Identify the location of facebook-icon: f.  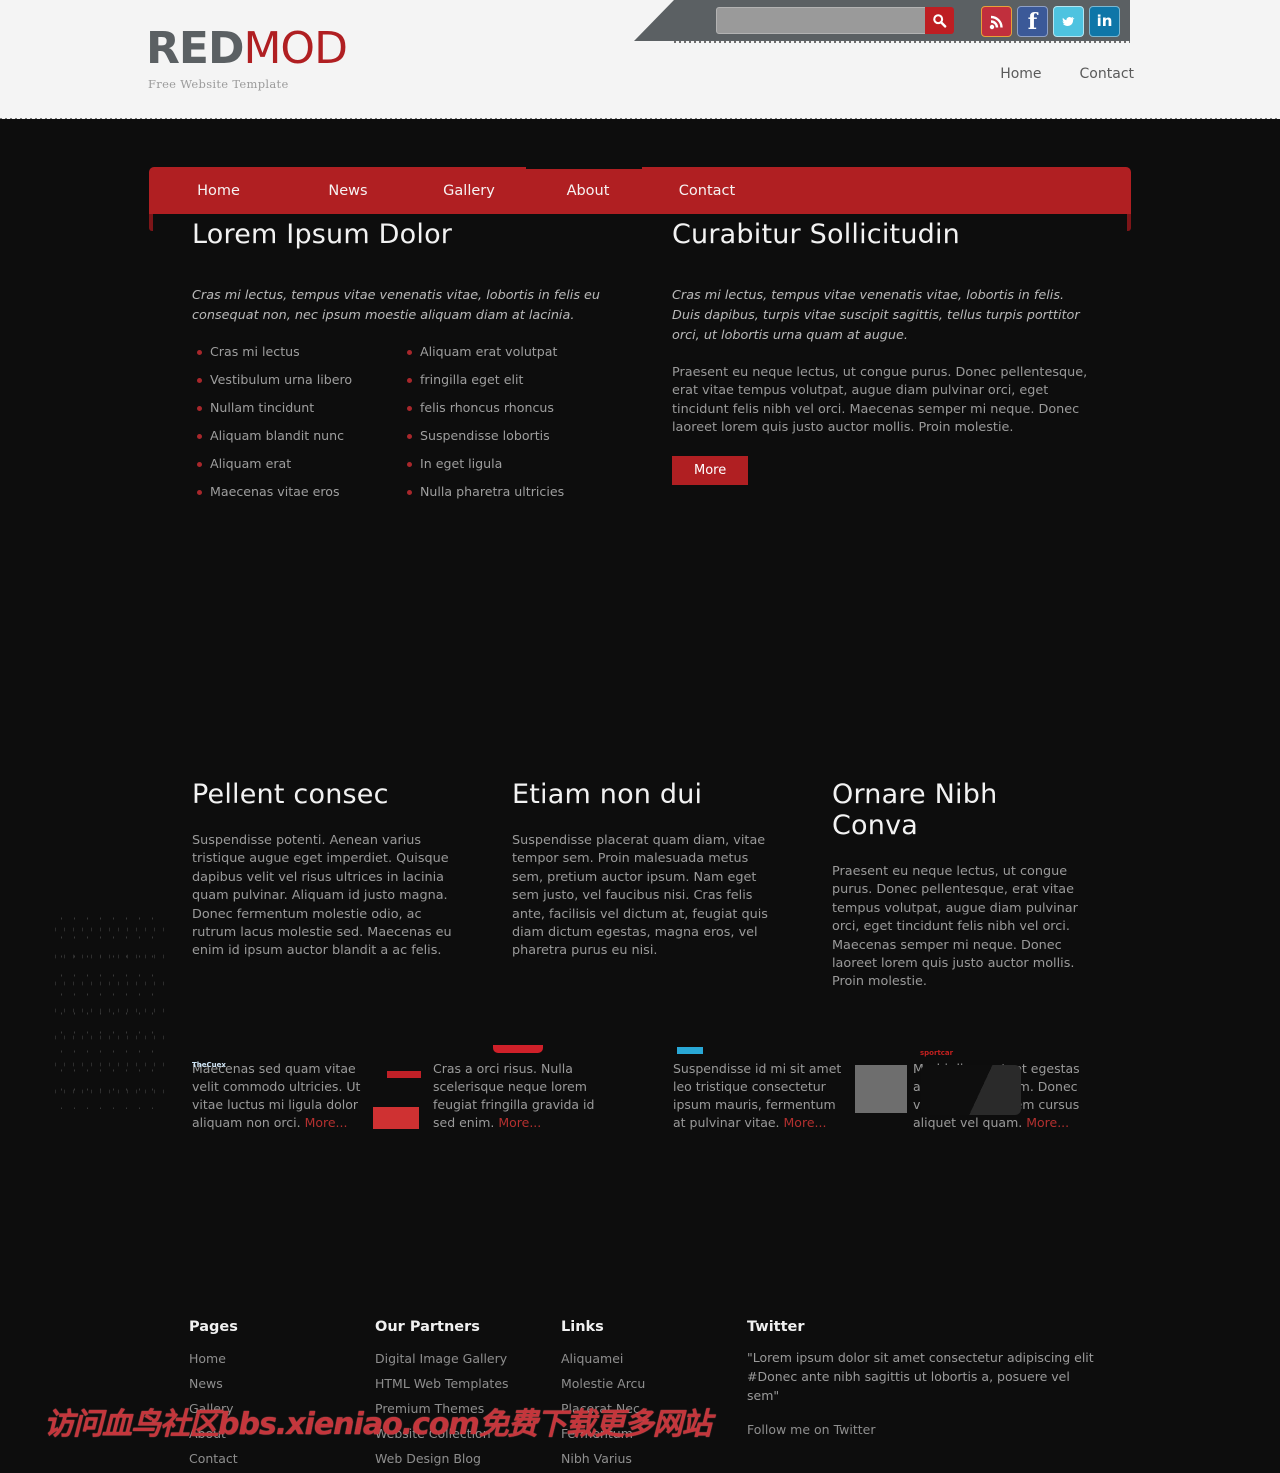
(1032, 21).